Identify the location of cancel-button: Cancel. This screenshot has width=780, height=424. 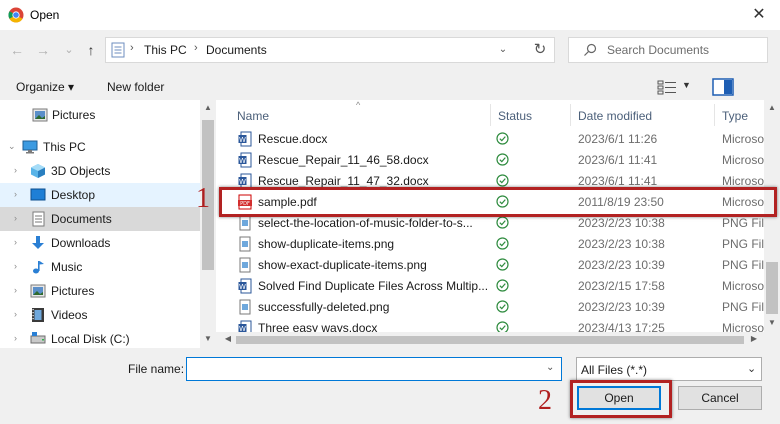
(720, 398).